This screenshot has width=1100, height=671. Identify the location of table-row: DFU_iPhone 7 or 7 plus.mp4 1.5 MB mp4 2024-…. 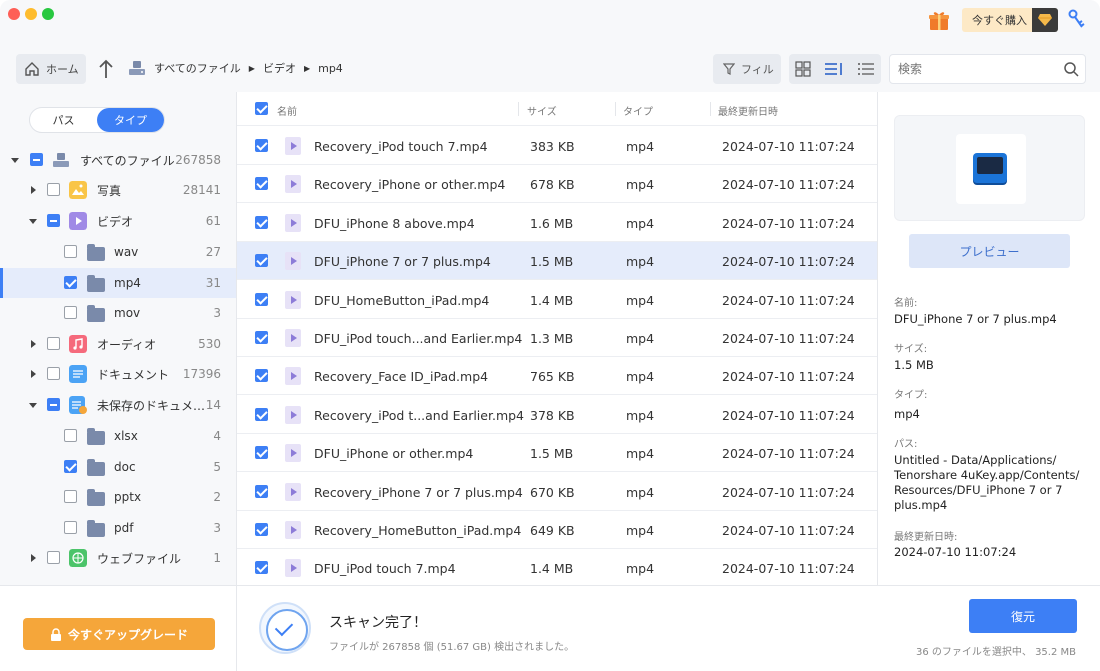
(557, 261).